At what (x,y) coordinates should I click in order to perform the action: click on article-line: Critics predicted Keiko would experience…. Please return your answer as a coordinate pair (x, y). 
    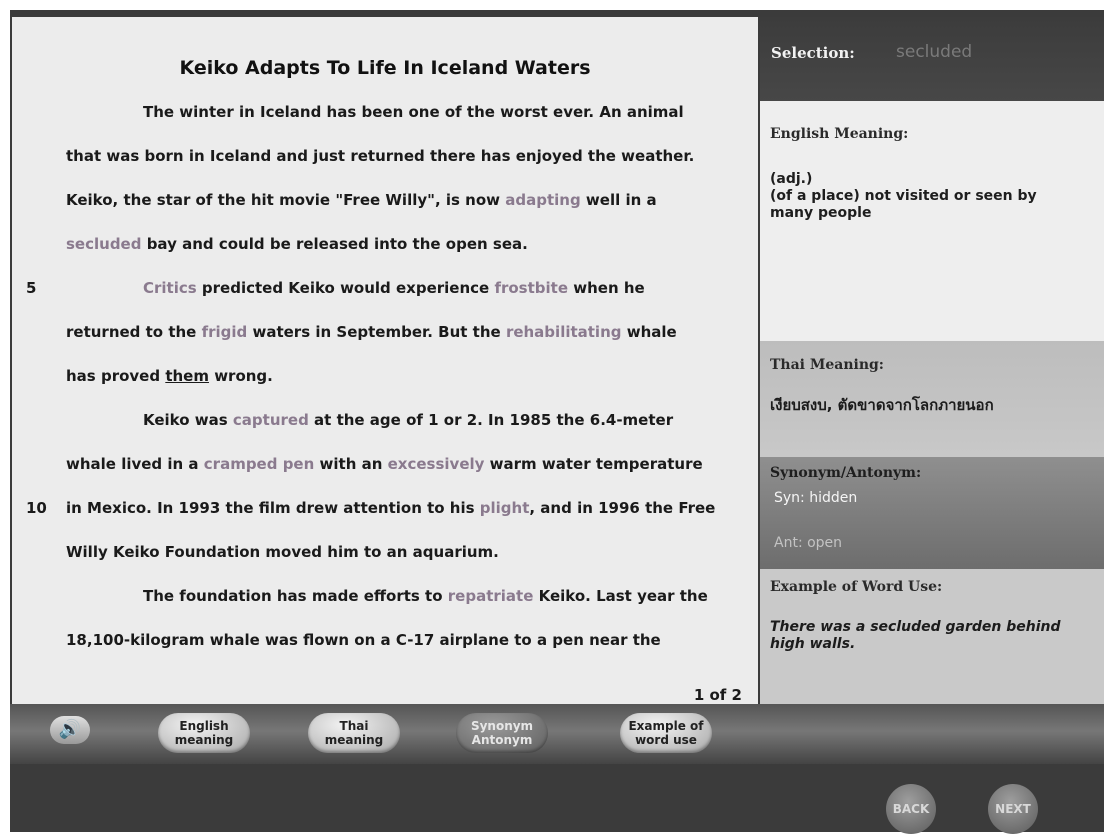
    Looking at the image, I should click on (394, 288).